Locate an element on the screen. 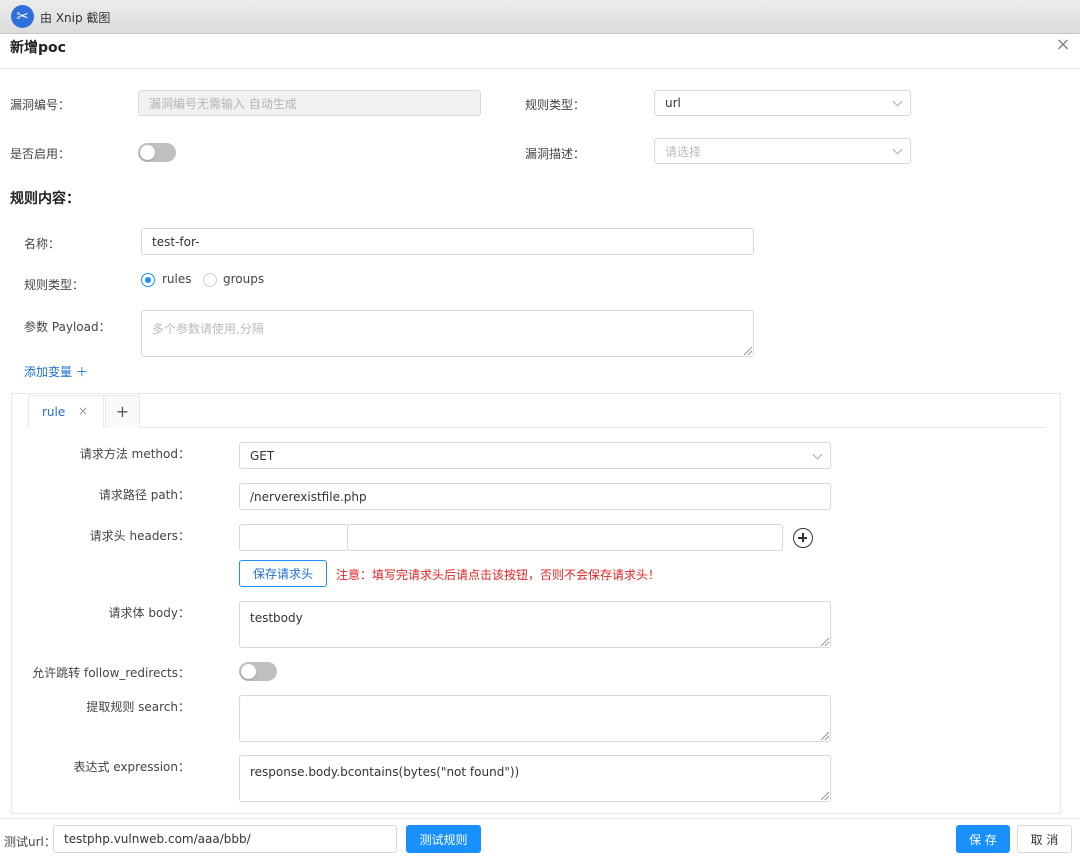 The height and width of the screenshot is (858, 1080). test-url-value: testphp.vulnweb.com/aaa/bbb/ is located at coordinates (157, 839).